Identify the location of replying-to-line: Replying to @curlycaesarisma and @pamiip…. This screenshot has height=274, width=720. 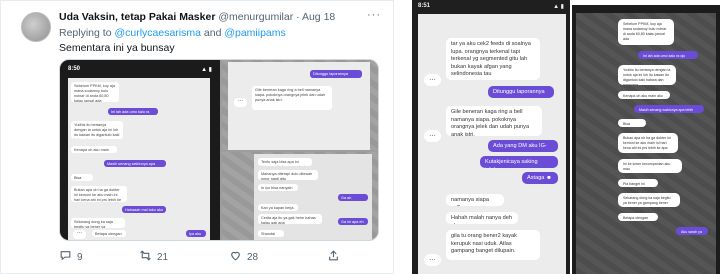
(172, 33).